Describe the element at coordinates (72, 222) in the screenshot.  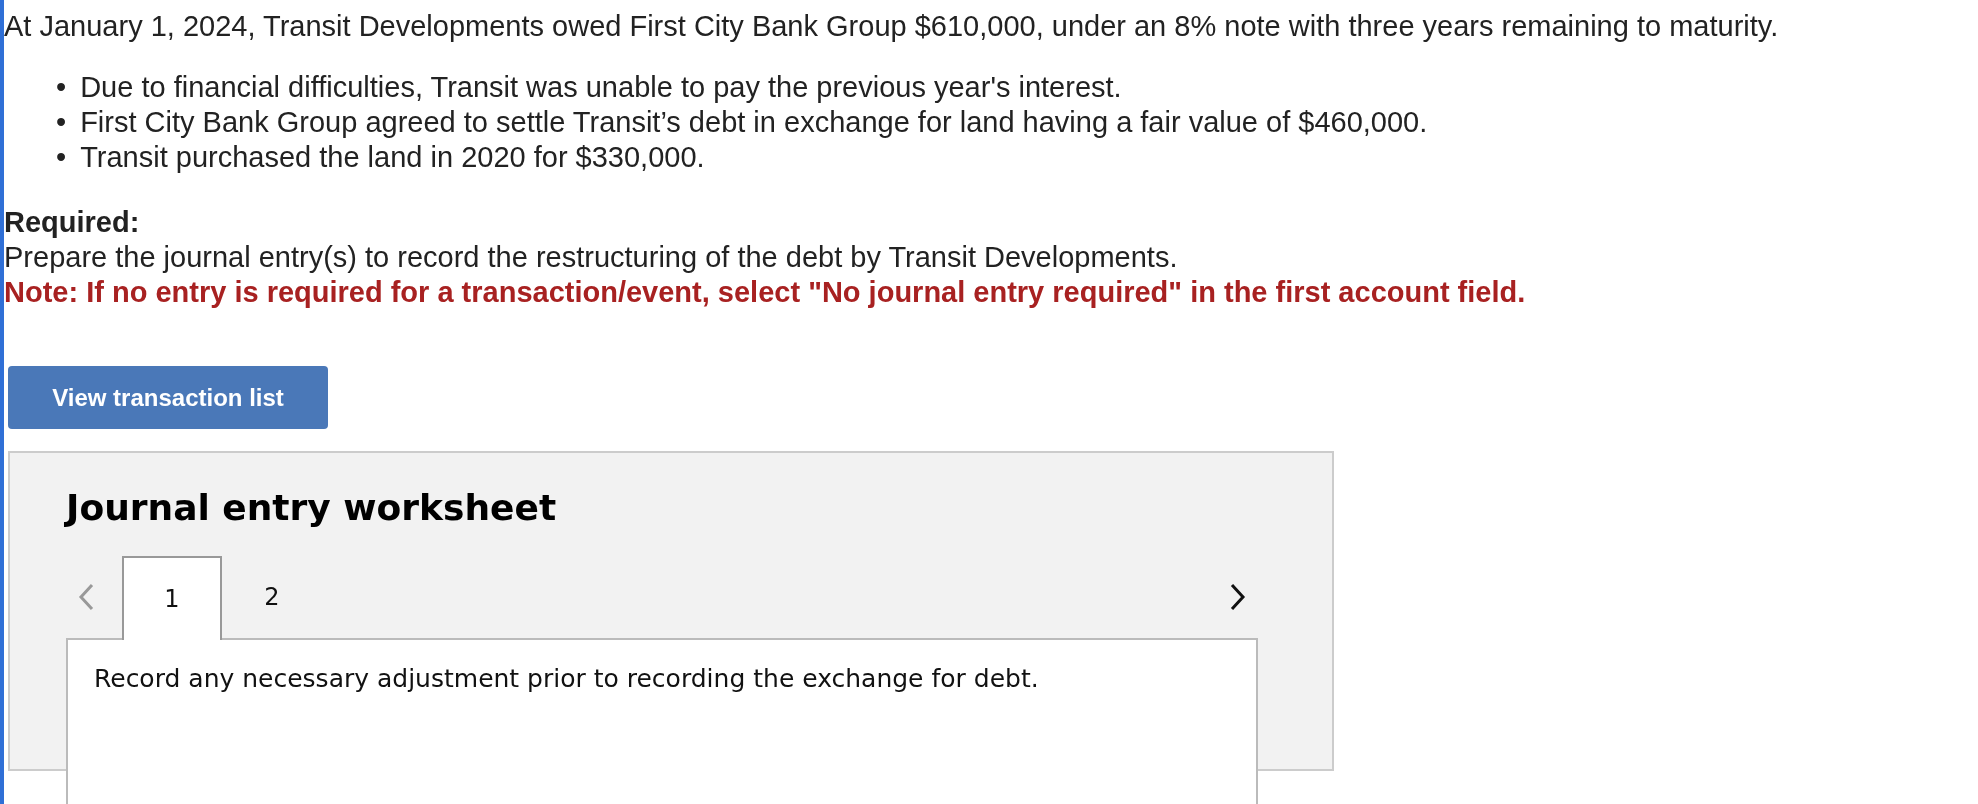
I see `required-heading: Required:` at that location.